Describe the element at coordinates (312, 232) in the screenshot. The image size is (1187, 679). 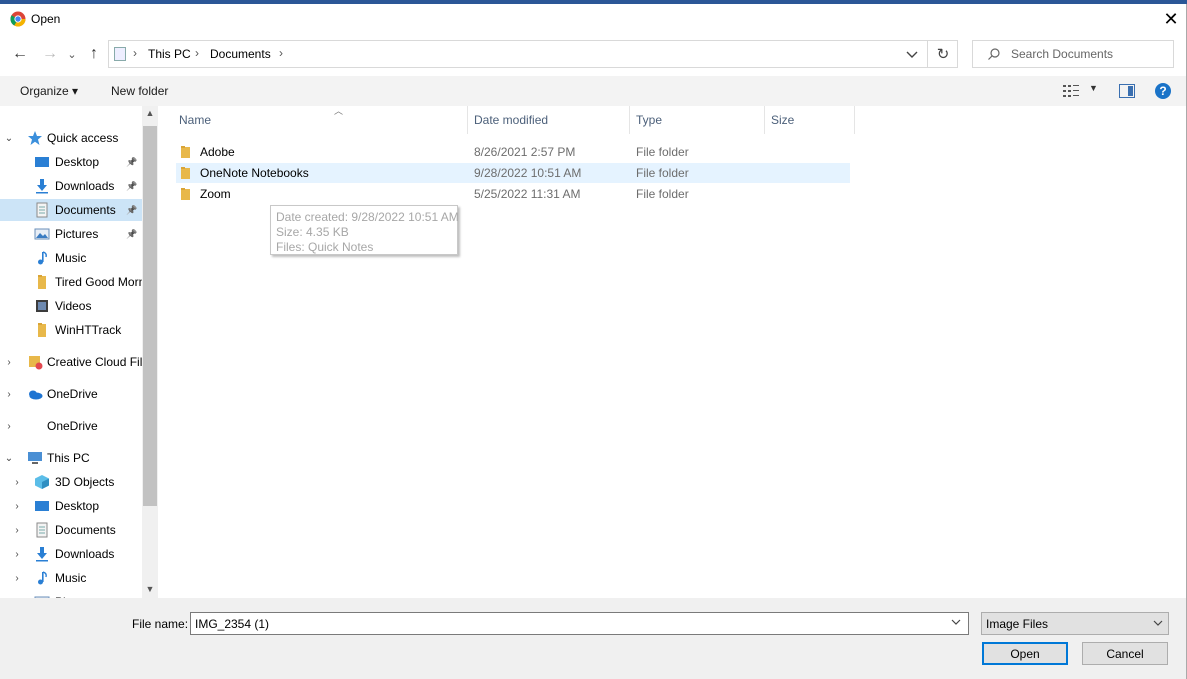
I see `tooltip-size: Size: 4.35 KB` at that location.